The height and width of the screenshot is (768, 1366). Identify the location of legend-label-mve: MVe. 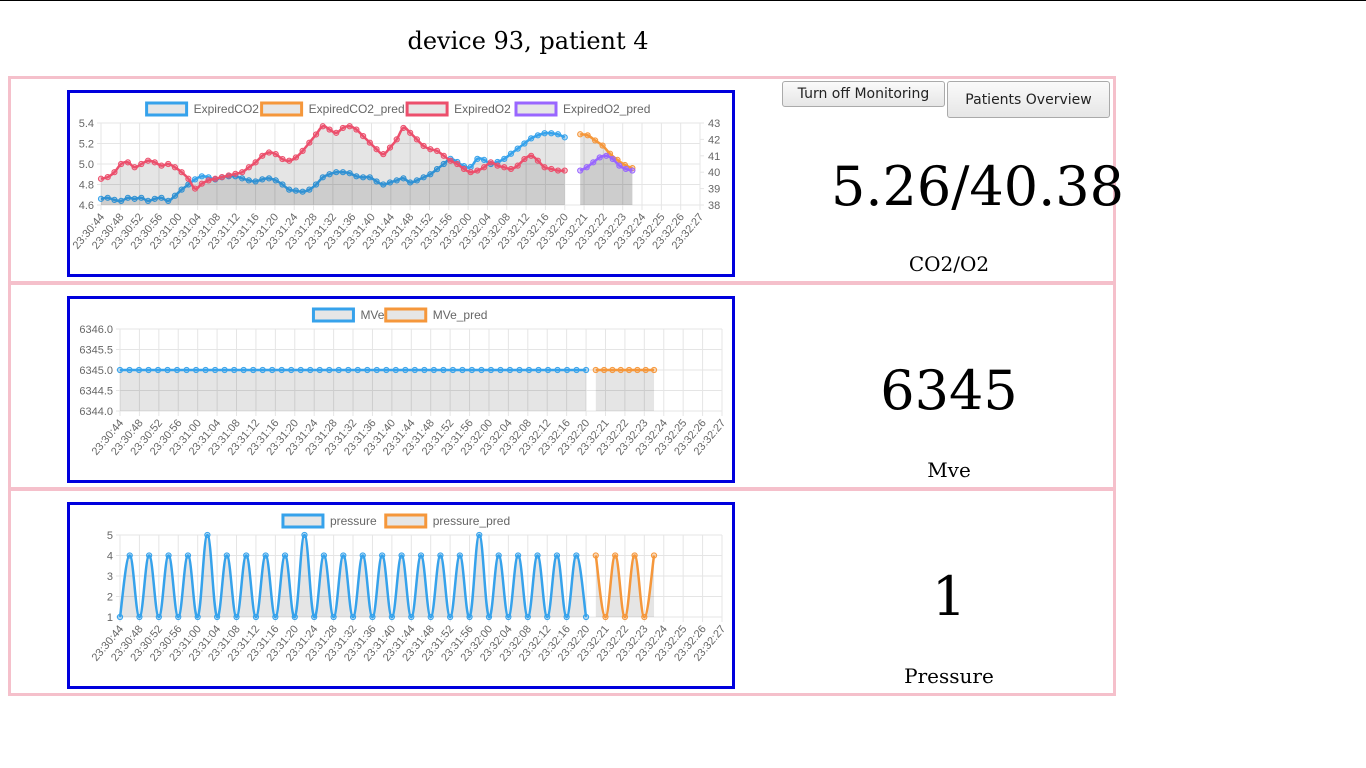
(372, 315).